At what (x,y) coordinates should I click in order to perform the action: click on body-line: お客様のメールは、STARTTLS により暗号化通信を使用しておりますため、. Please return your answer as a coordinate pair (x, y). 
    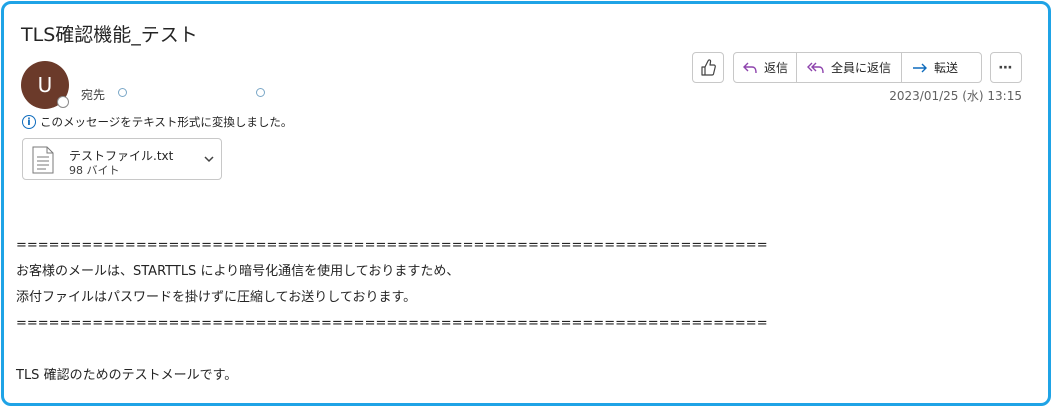
    Looking at the image, I should click on (238, 271).